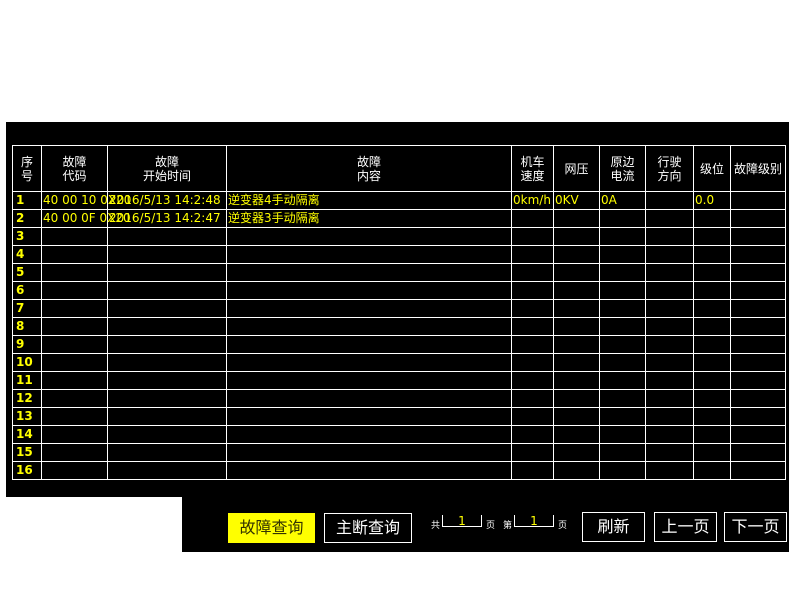 This screenshot has width=800, height=596. I want to click on current-page-prefix: 第, so click(508, 526).